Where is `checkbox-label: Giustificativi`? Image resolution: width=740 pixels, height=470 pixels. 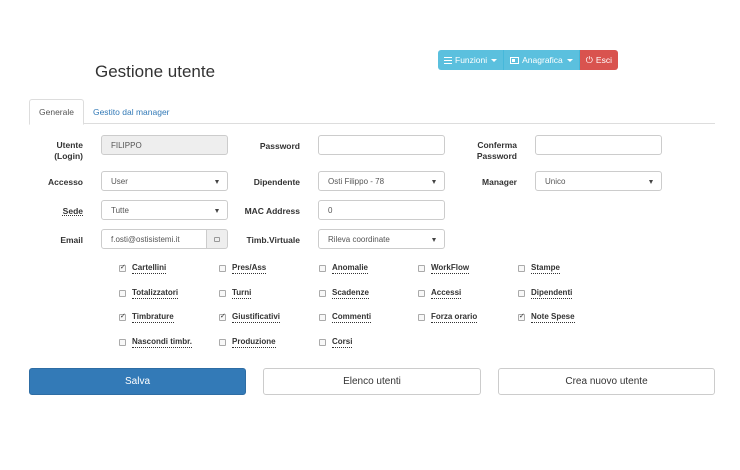 checkbox-label: Giustificativi is located at coordinates (256, 317).